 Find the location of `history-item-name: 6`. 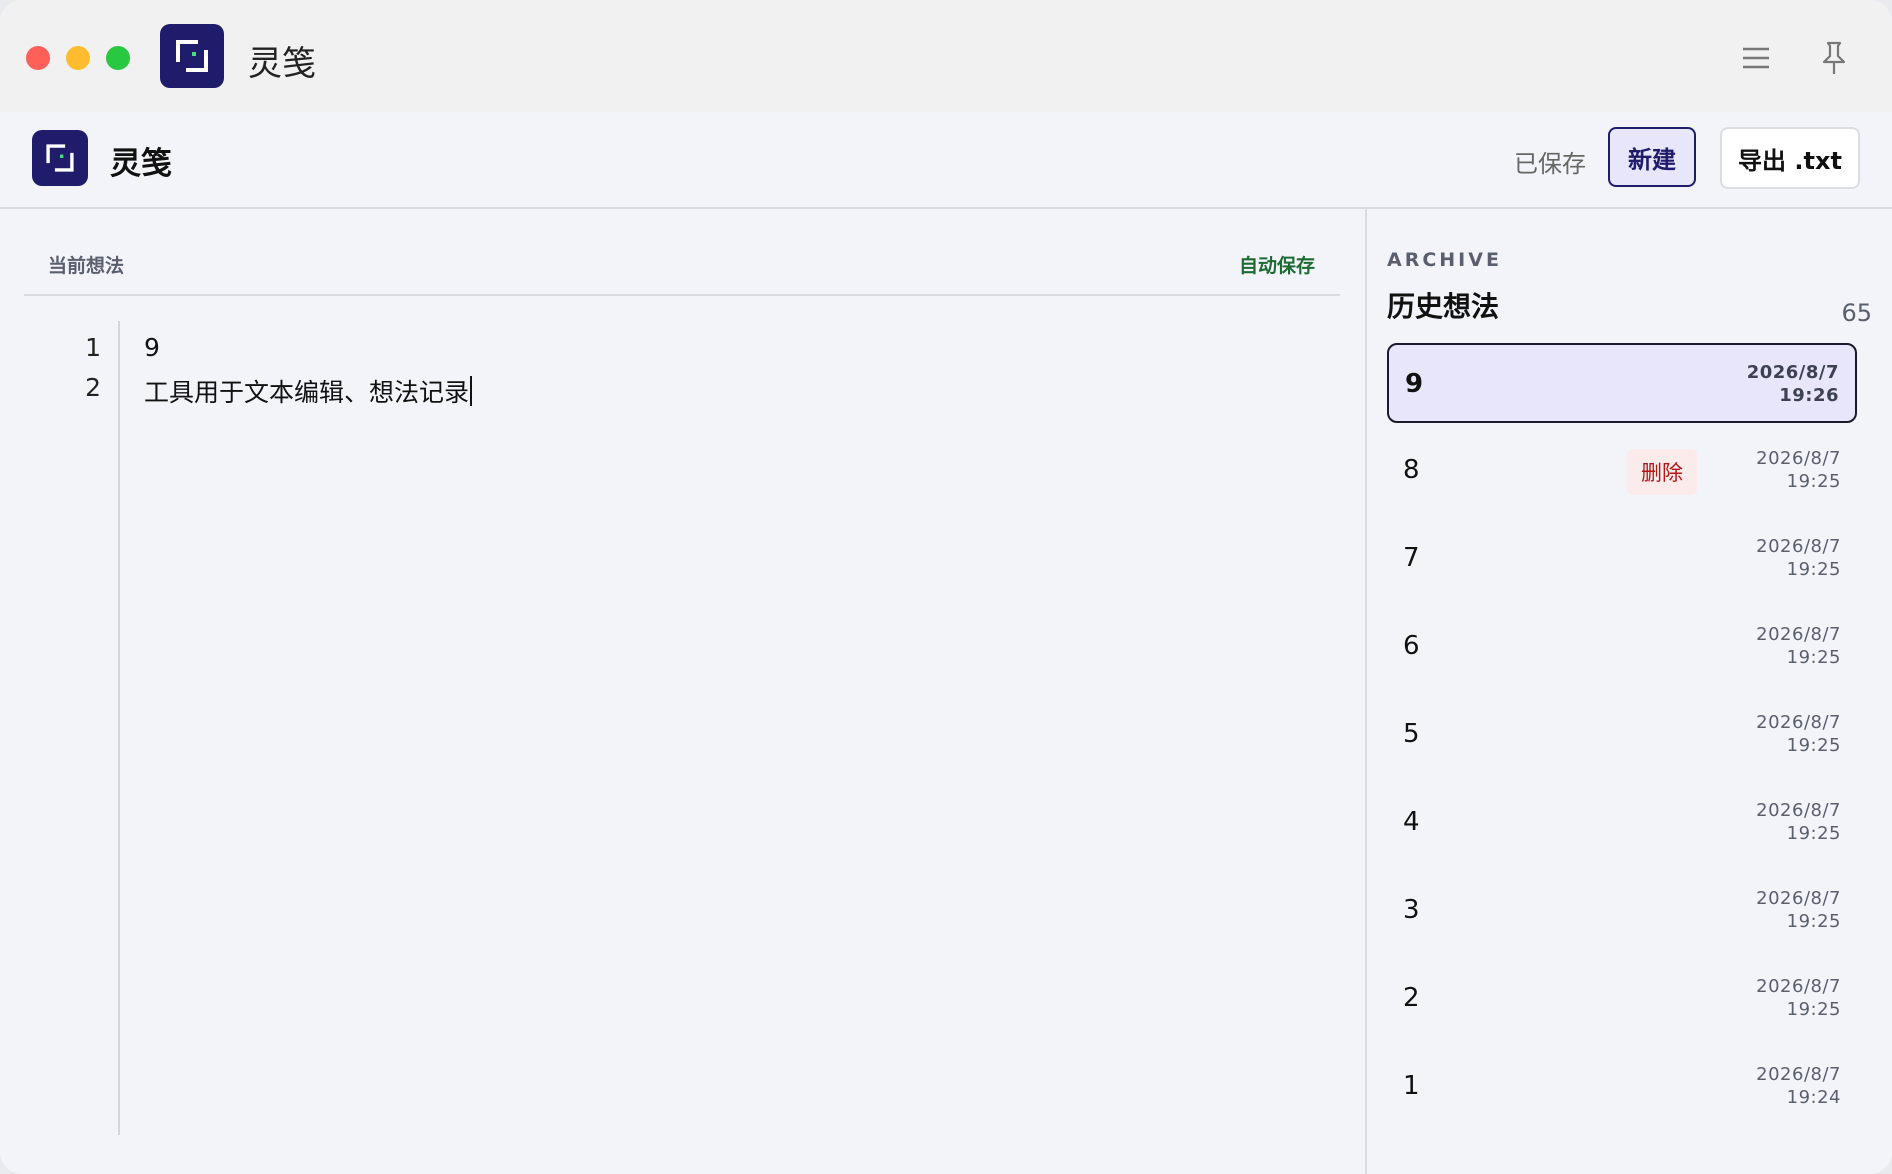

history-item-name: 6 is located at coordinates (1411, 646).